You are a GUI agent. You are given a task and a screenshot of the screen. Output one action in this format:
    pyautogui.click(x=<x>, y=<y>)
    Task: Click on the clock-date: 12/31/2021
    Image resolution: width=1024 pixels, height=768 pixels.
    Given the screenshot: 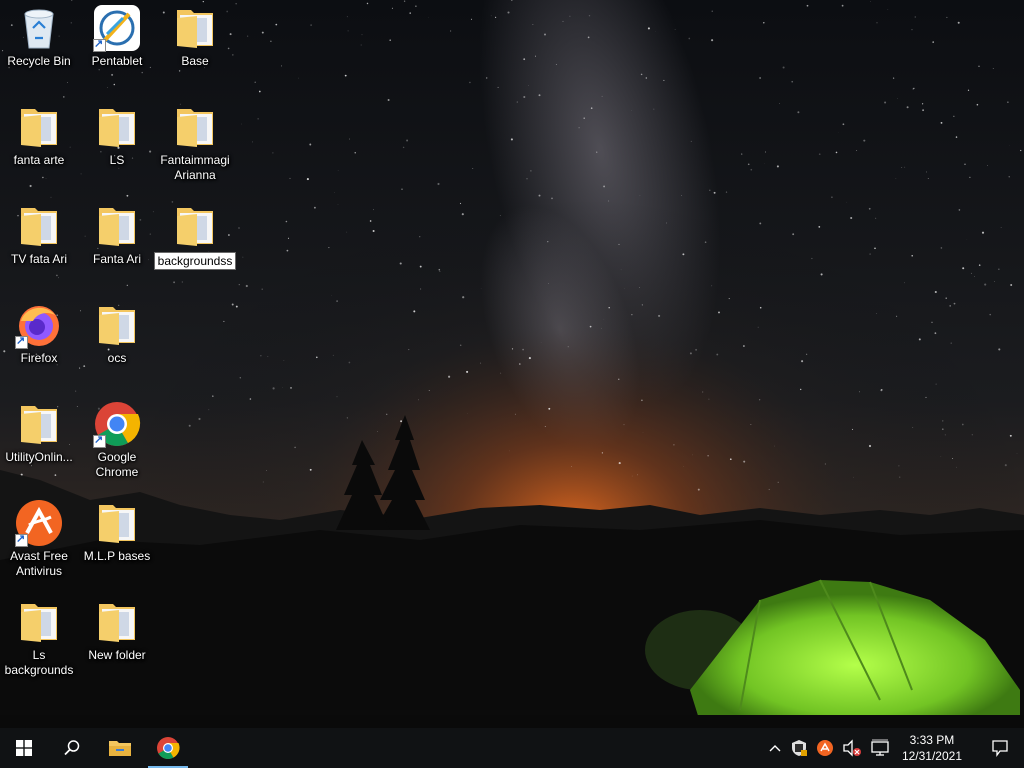 What is the action you would take?
    pyautogui.click(x=931, y=756)
    